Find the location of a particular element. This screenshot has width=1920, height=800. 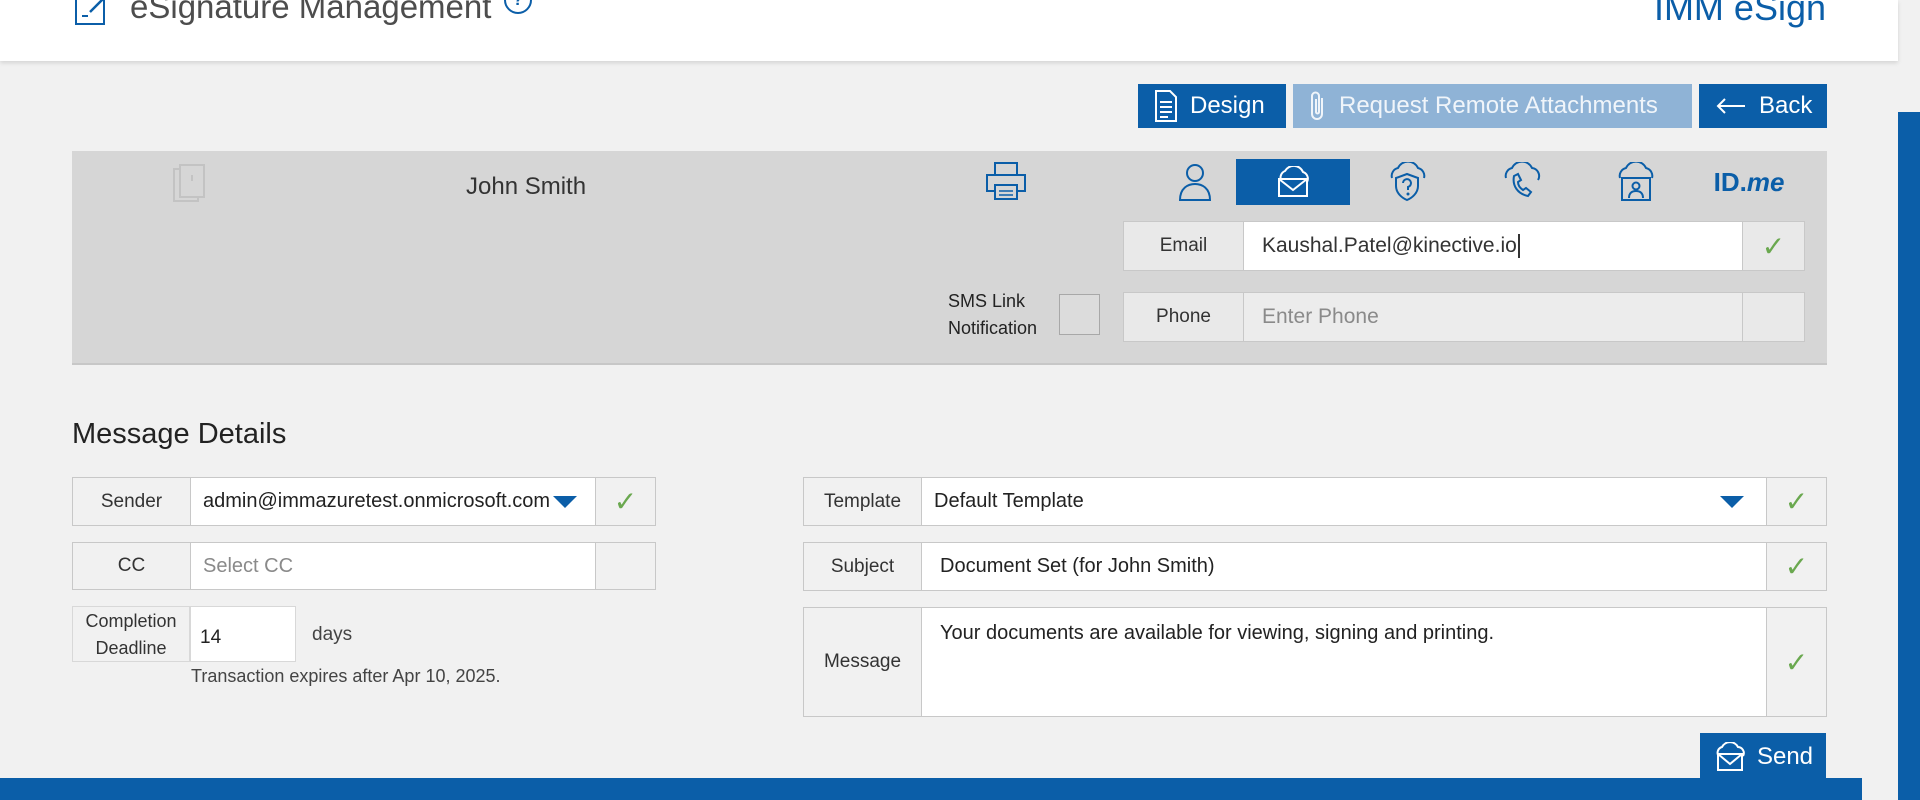

phone-label: Phone is located at coordinates (1184, 317).